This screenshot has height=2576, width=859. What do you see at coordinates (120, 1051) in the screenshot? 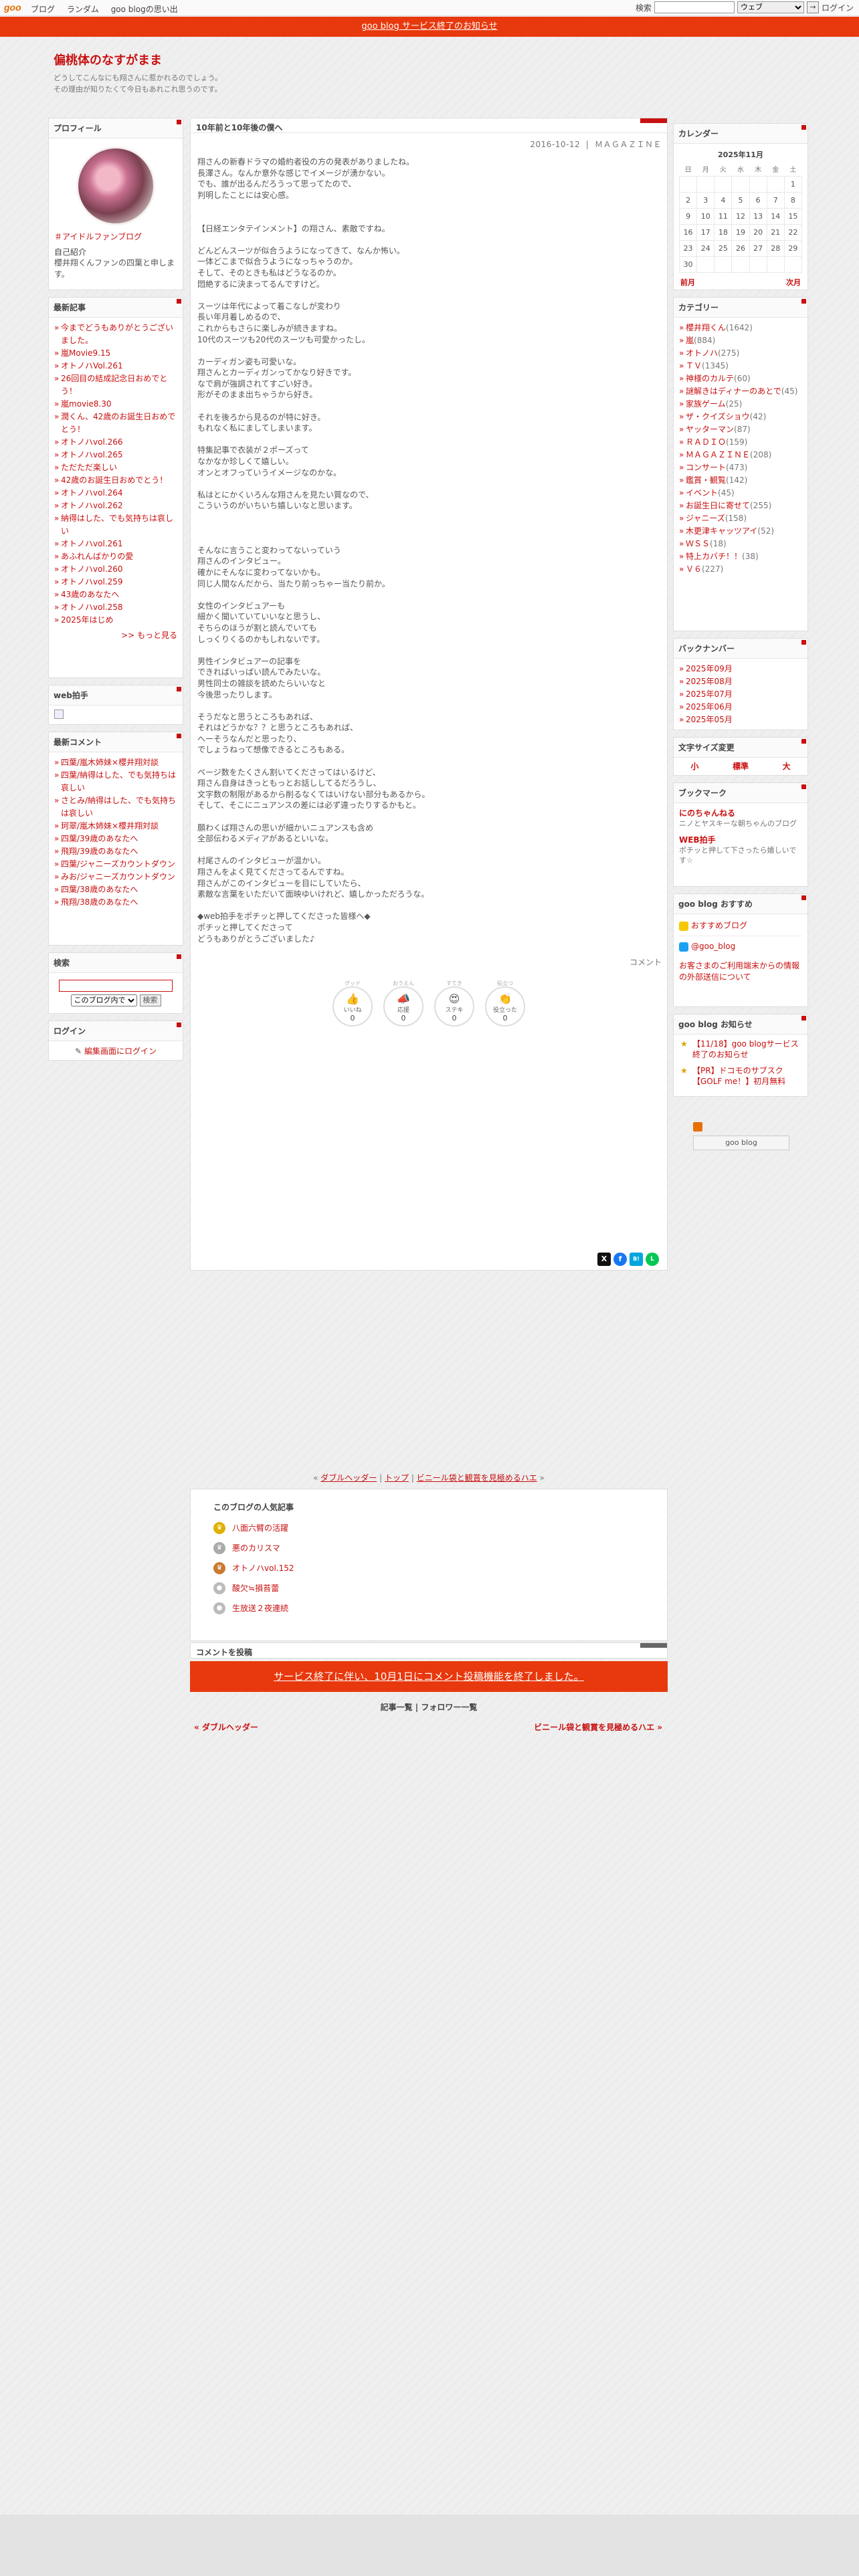
I see `edit-login-link: 編集画面にログイン` at bounding box center [120, 1051].